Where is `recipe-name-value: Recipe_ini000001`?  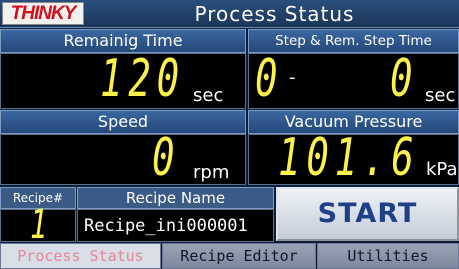 recipe-name-value: Recipe_ini000001 is located at coordinates (166, 226).